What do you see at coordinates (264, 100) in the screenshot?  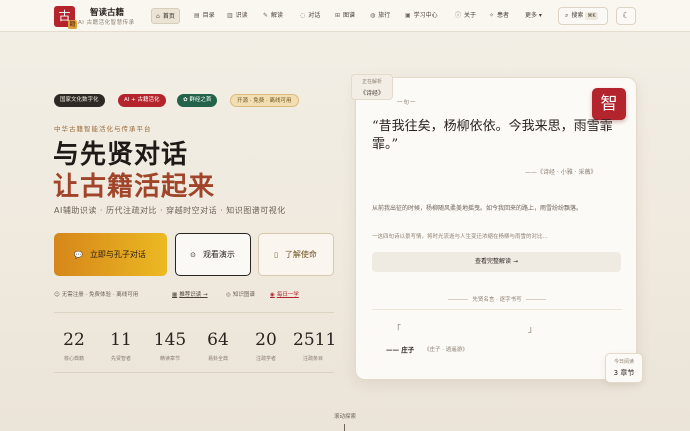 I see `tag-opensource: 开源 · 免费 · 离线可用` at bounding box center [264, 100].